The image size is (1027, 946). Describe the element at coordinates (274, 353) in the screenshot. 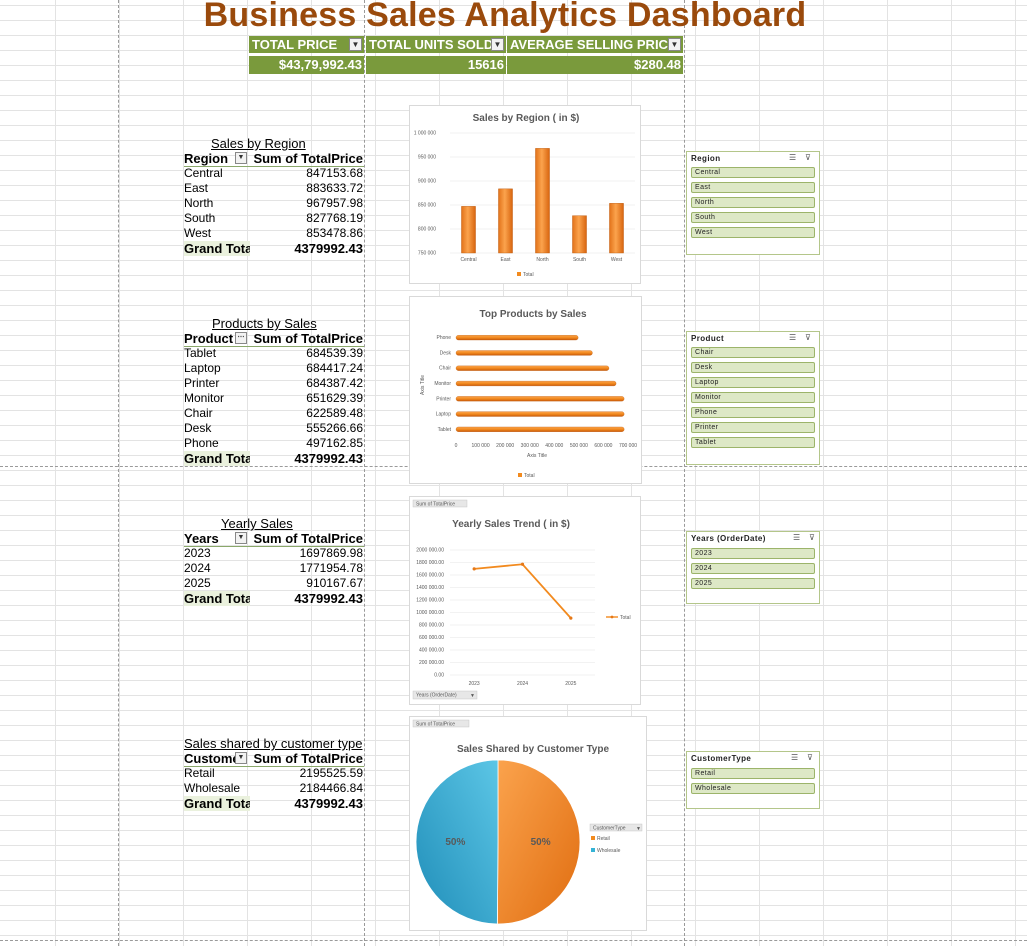

I see `table-row: Tablet 684539.39` at that location.